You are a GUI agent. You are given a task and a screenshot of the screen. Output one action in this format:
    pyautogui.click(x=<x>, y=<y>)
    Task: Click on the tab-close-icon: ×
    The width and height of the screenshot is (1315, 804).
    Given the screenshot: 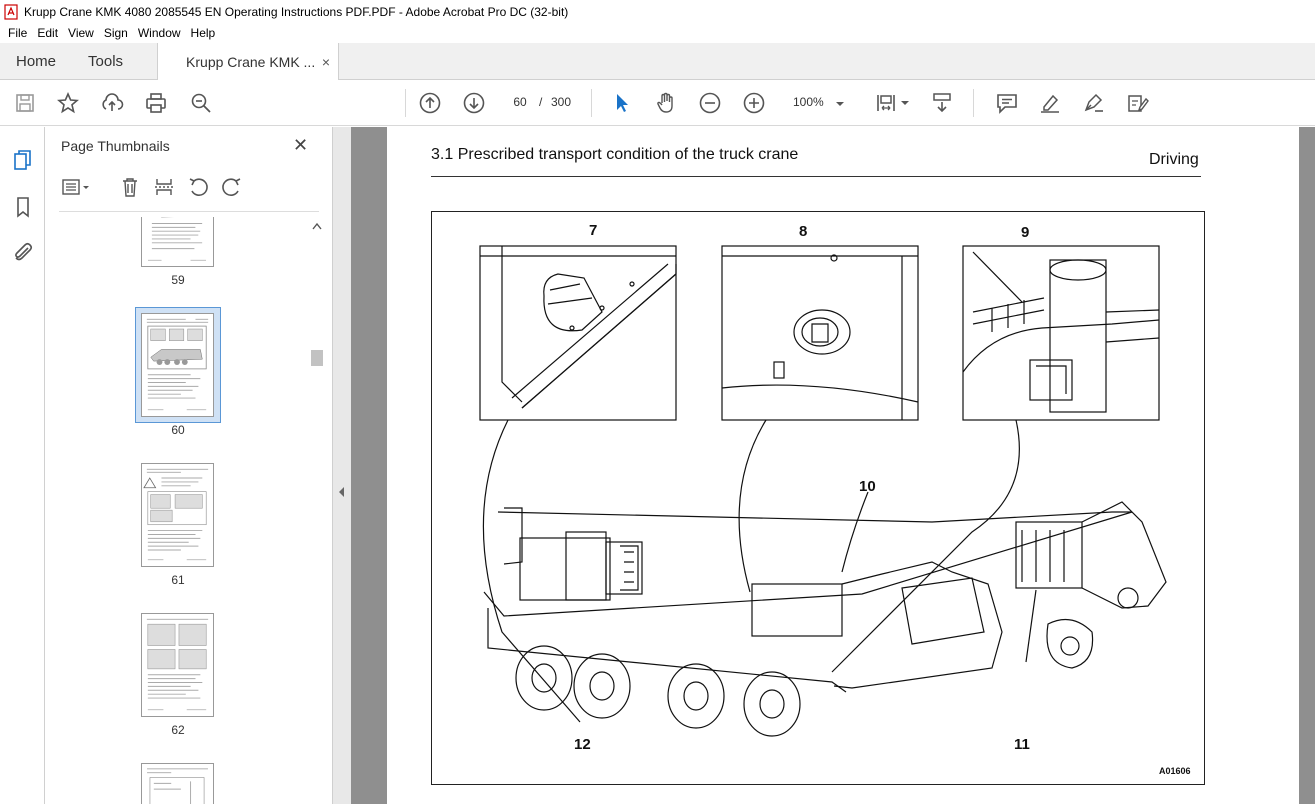 What is the action you would take?
    pyautogui.click(x=326, y=62)
    